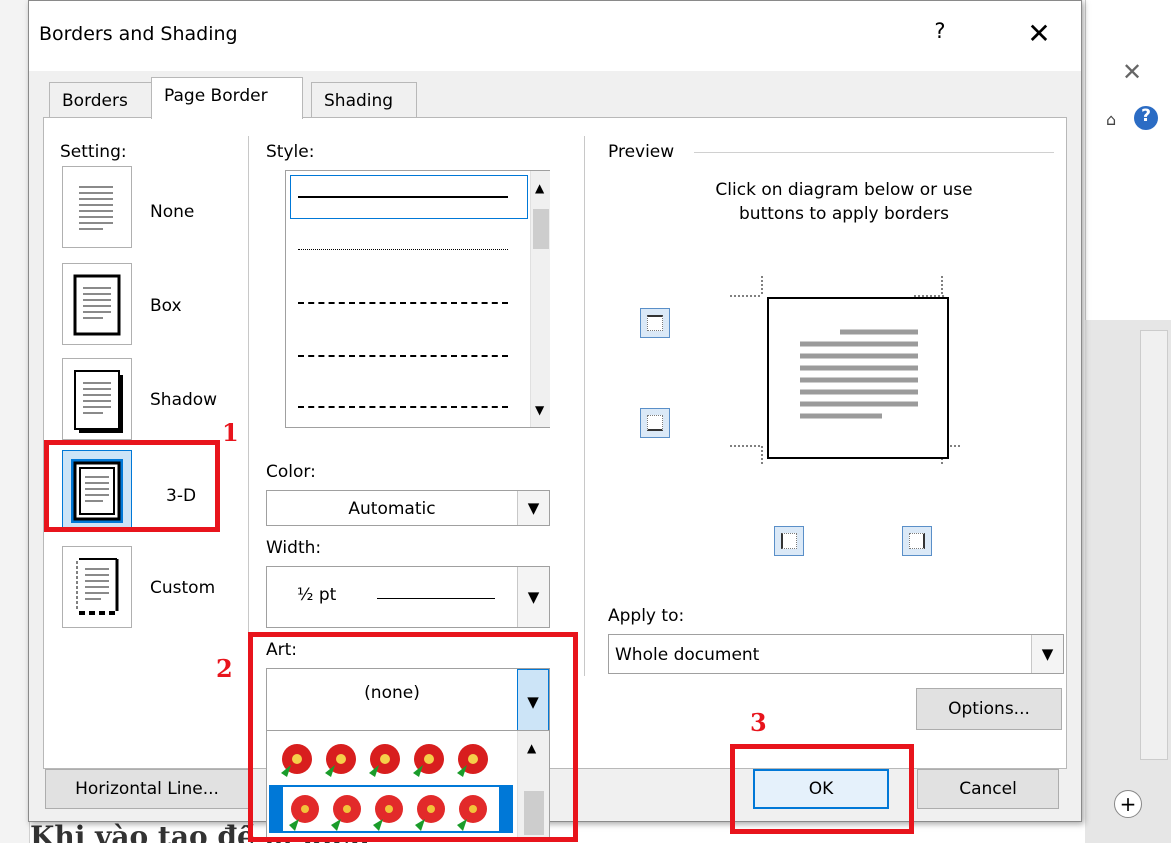  What do you see at coordinates (539, 410) in the screenshot?
I see `scroll-down-icon: ▼` at bounding box center [539, 410].